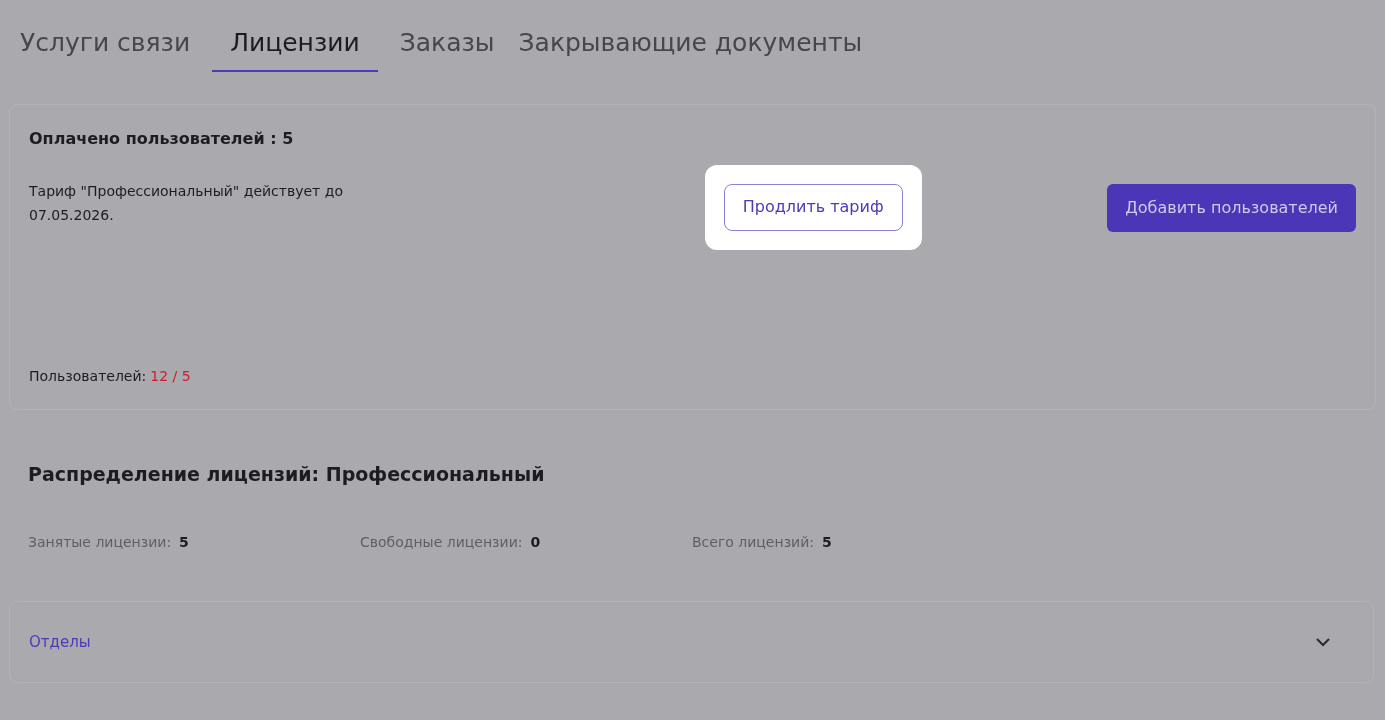  What do you see at coordinates (186, 203) in the screenshot?
I see `tariff-description: Тариф "Профессиональный" действует до 07.05.2026.` at bounding box center [186, 203].